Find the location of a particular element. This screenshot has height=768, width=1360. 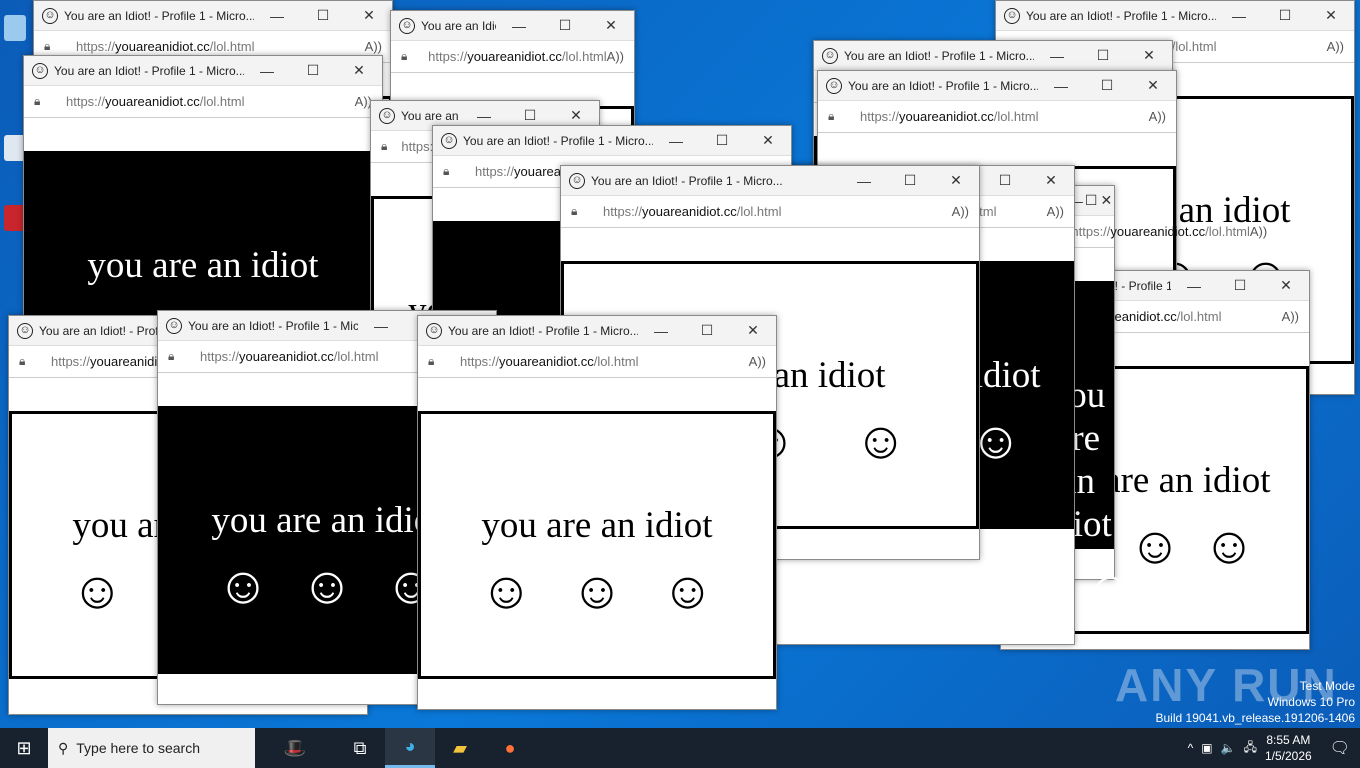

task-view-icon: ⧉ is located at coordinates (360, 748).